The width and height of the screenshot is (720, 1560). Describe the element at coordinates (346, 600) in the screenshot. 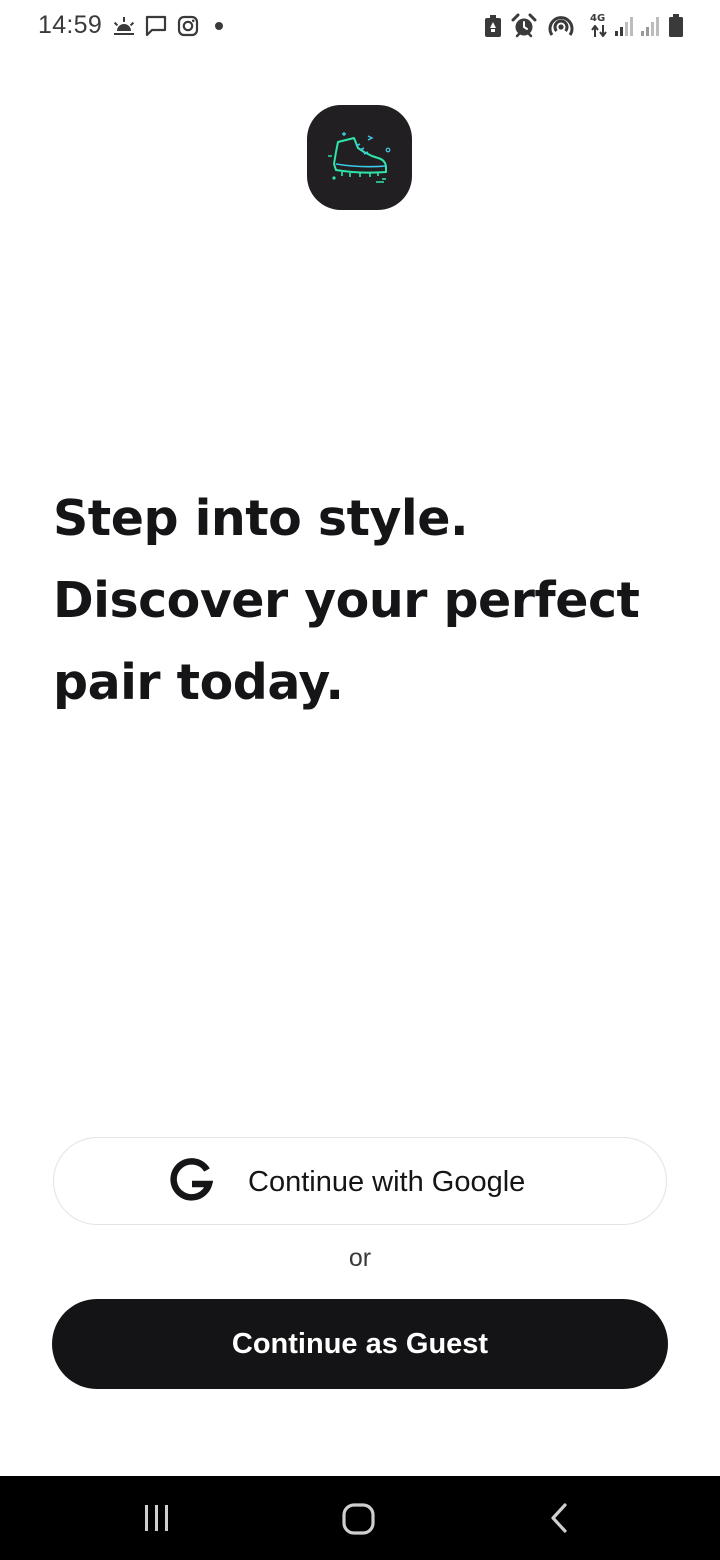

I see `headline-line-2: Discover your perfect` at that location.